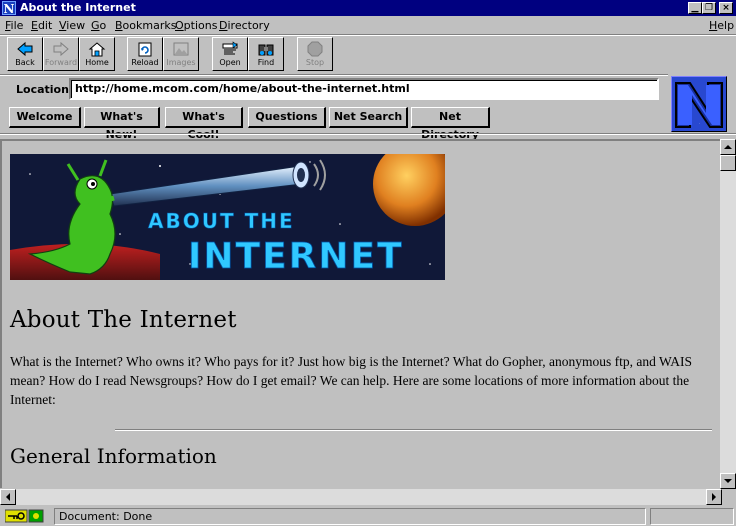 Image resolution: width=736 pixels, height=526 pixels. I want to click on open-button: Open, so click(230, 54).